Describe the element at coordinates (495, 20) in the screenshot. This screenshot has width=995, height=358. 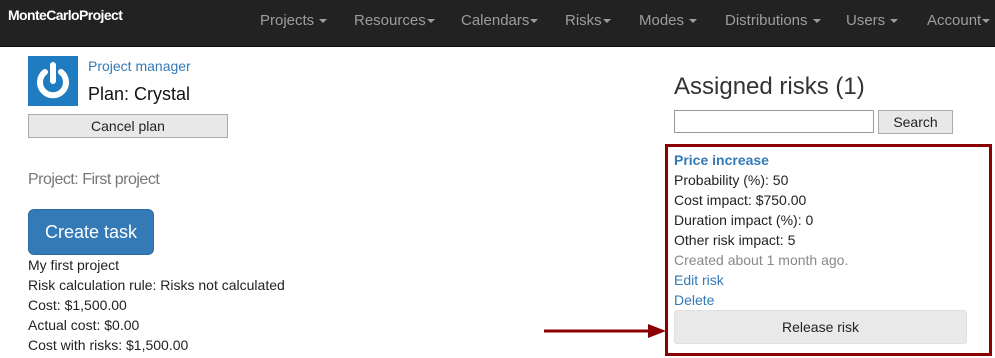
I see `nav-calendars-label: Calendars` at that location.